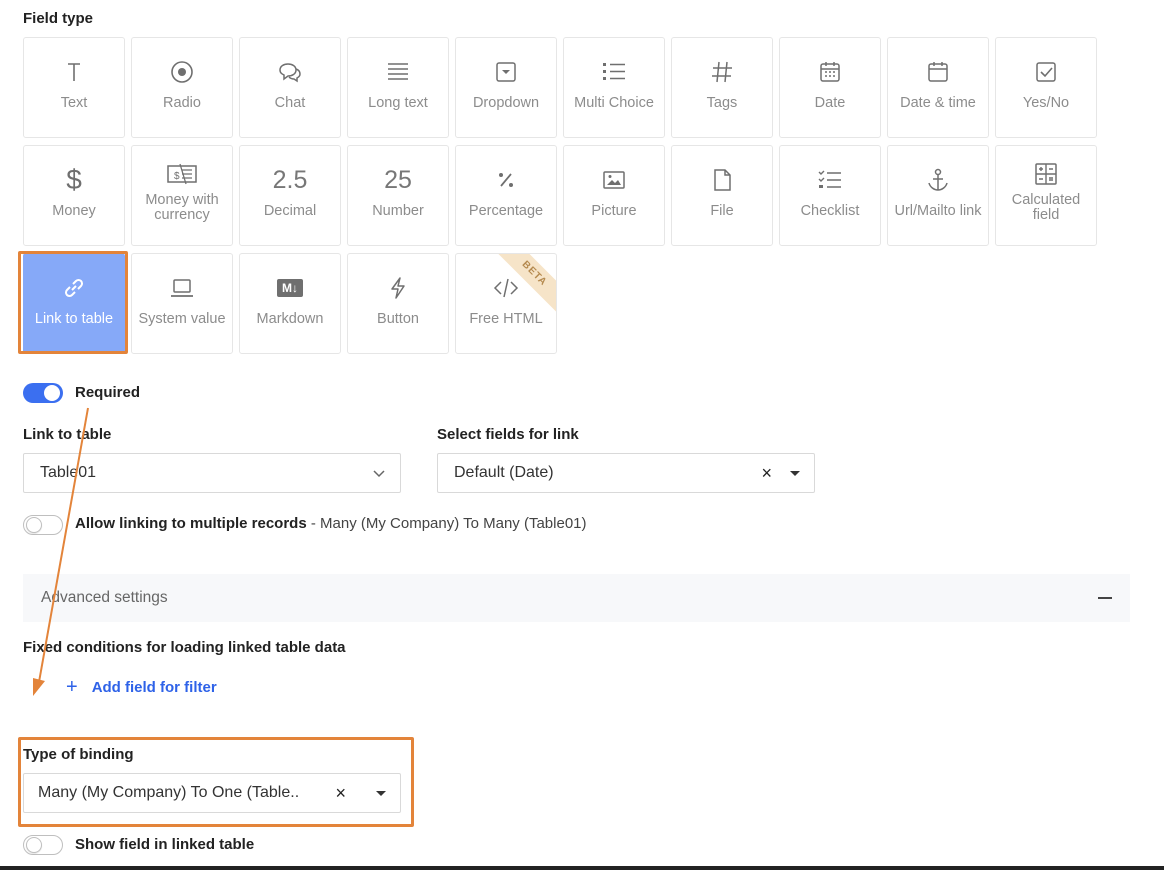 Image resolution: width=1164 pixels, height=870 pixels. What do you see at coordinates (104, 597) in the screenshot?
I see `advanced-settings-label: Advanced settings` at bounding box center [104, 597].